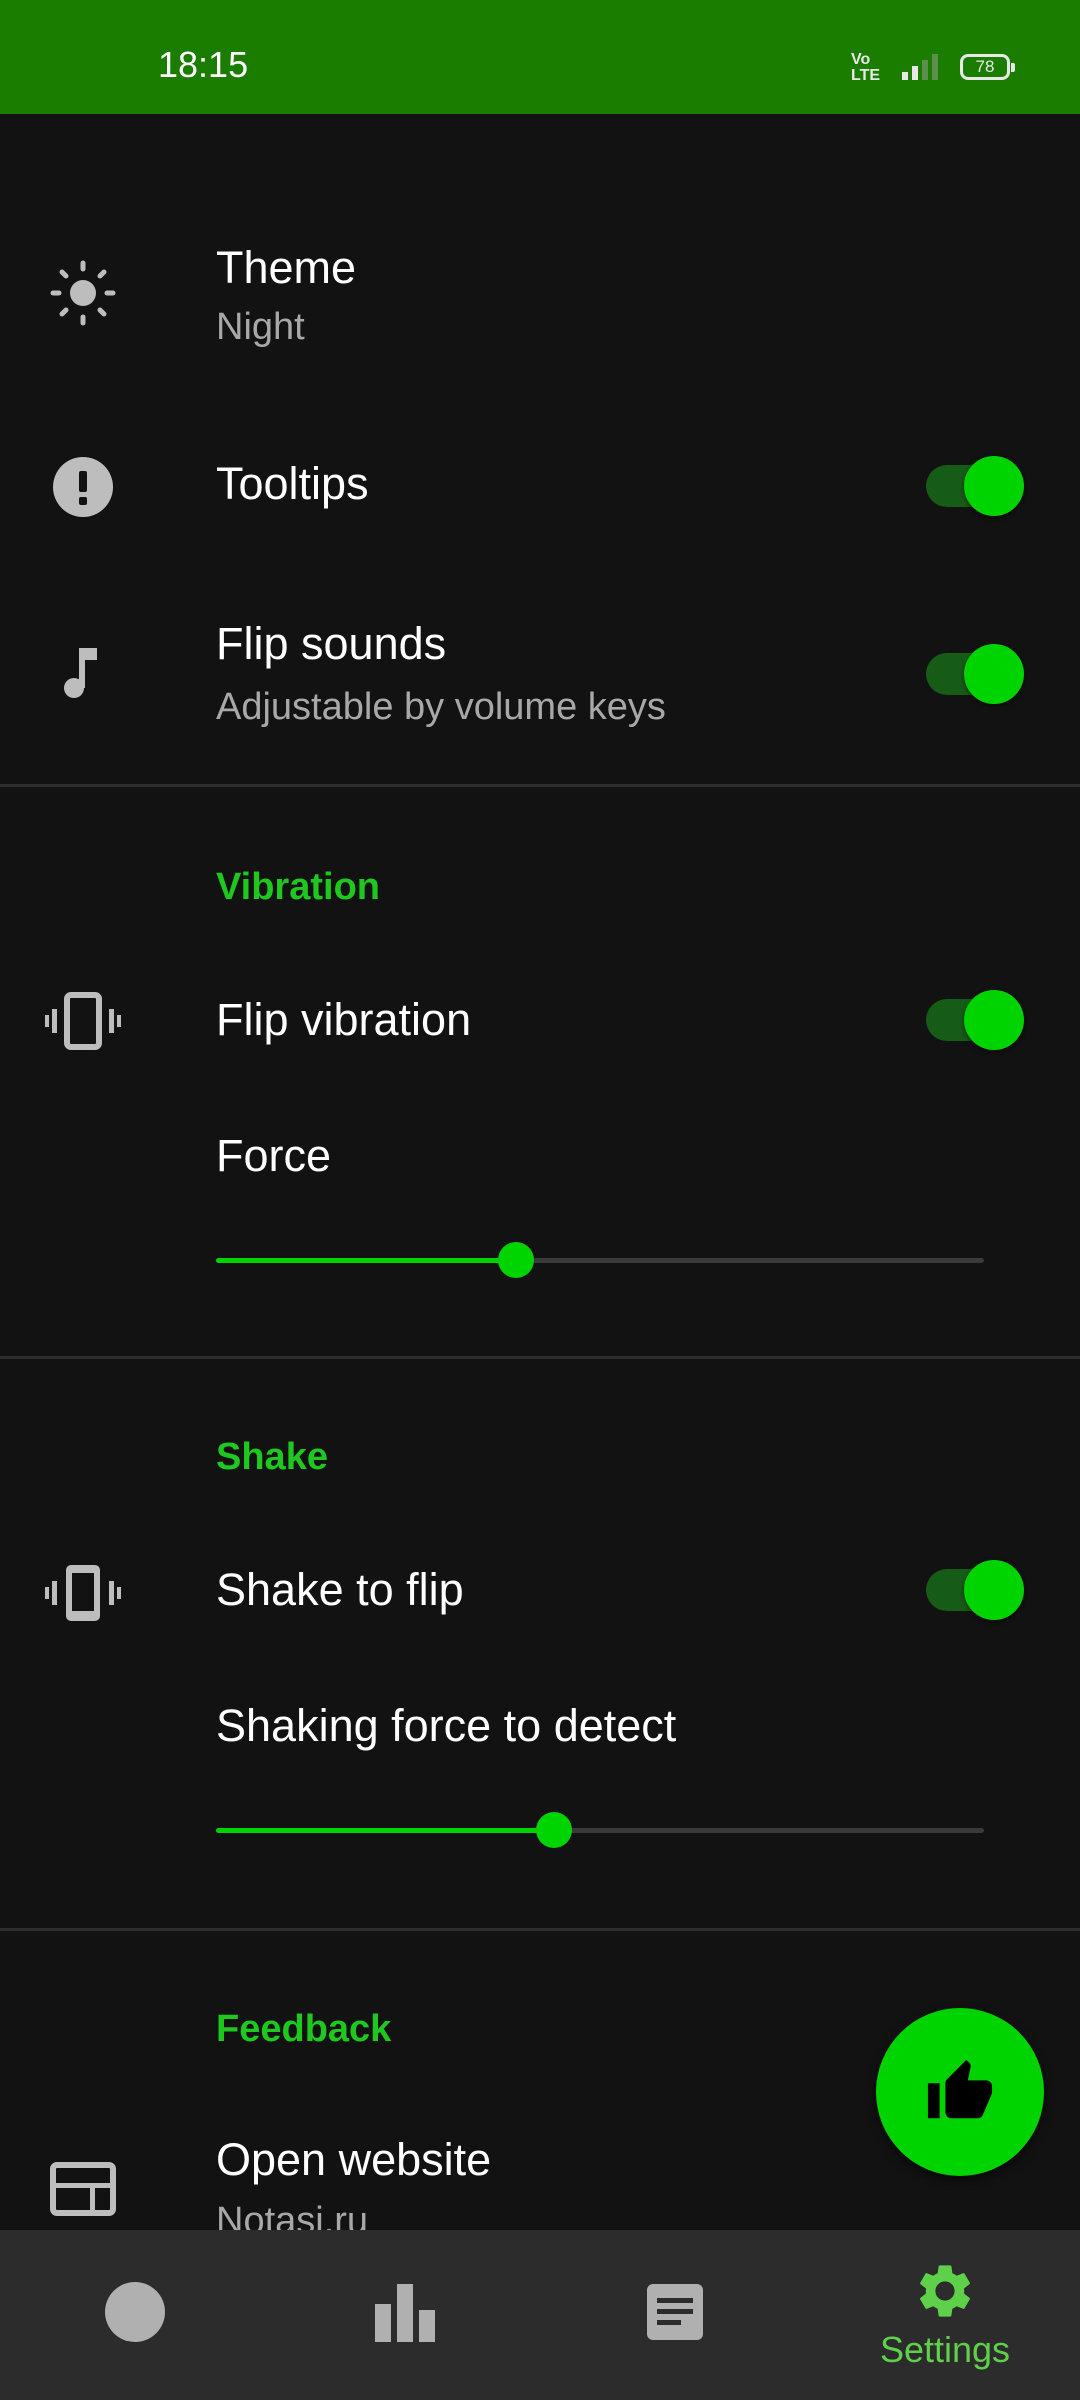 The width and height of the screenshot is (1080, 2400). What do you see at coordinates (354, 2159) in the screenshot?
I see `open-website-title: Open website` at bounding box center [354, 2159].